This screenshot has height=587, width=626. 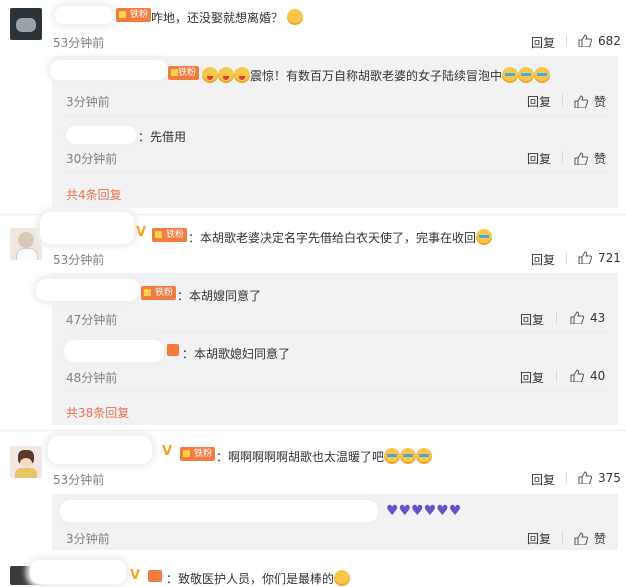 I want to click on comment-text-body: ：啊啊啊啊啊胡歌也太温暖了吧, so click(x=300, y=457).